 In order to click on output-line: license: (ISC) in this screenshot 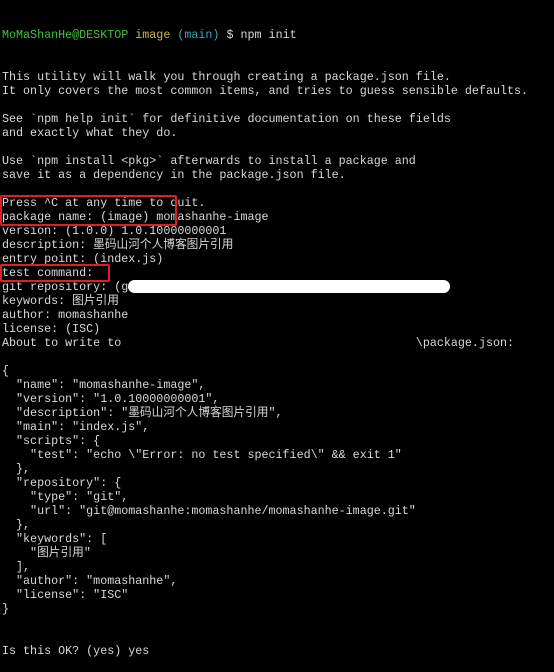, I will do `click(51, 329)`.